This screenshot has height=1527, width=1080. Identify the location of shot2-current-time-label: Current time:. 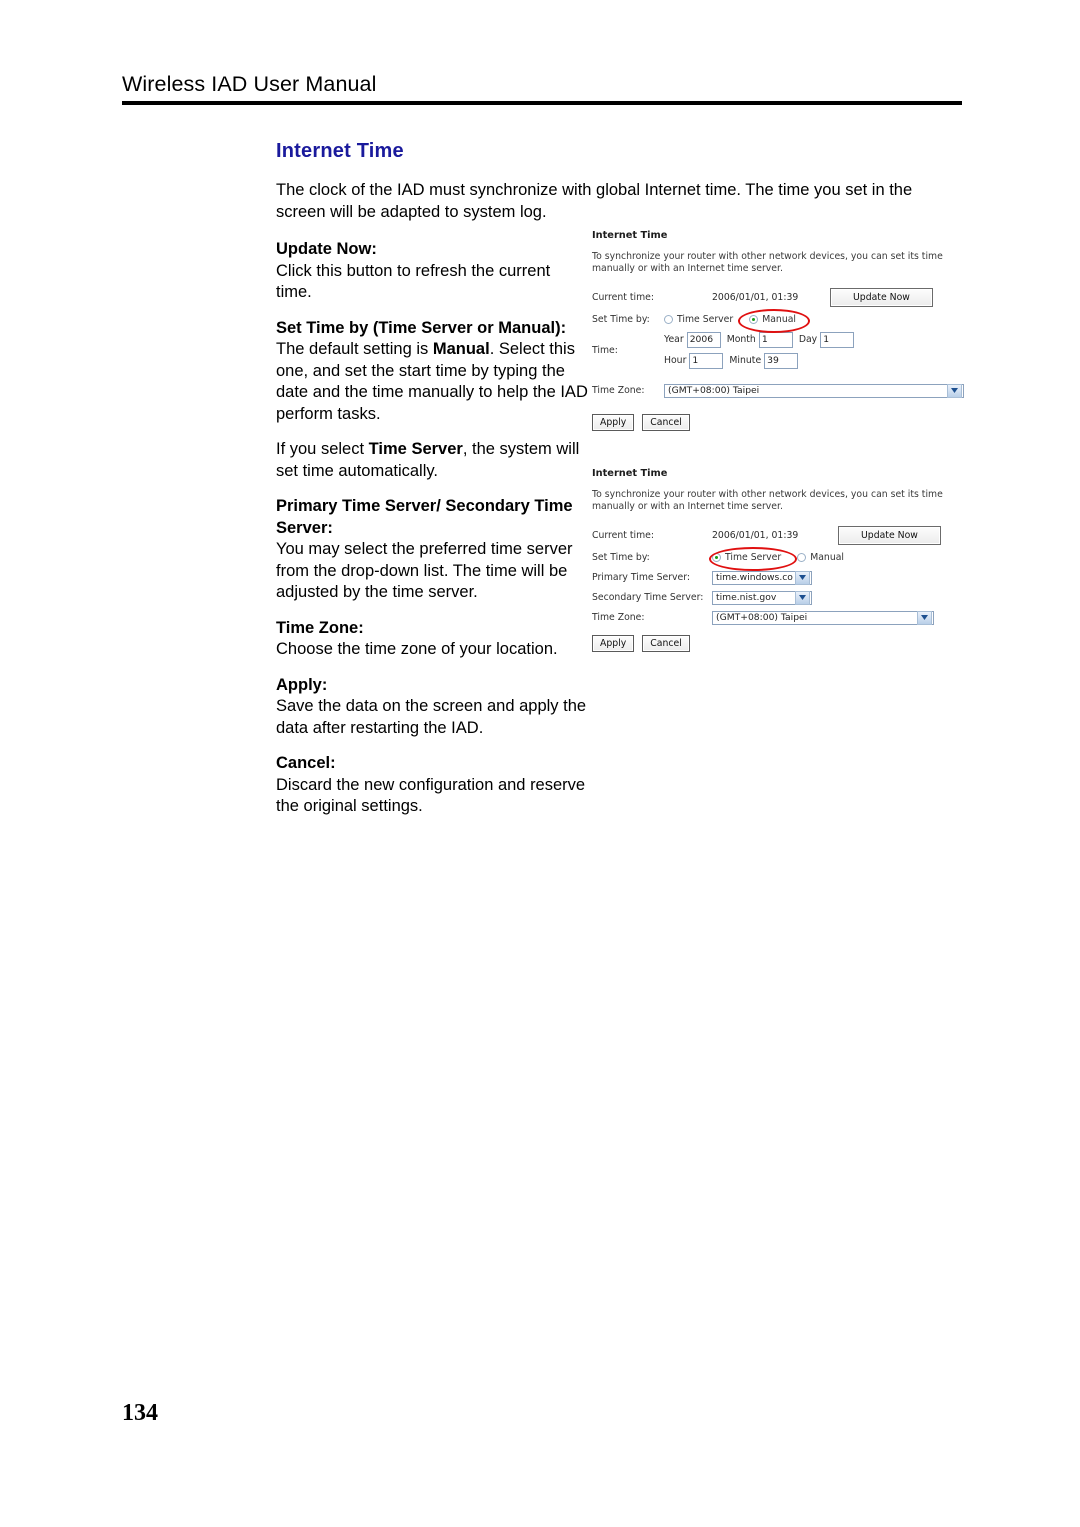
(623, 535).